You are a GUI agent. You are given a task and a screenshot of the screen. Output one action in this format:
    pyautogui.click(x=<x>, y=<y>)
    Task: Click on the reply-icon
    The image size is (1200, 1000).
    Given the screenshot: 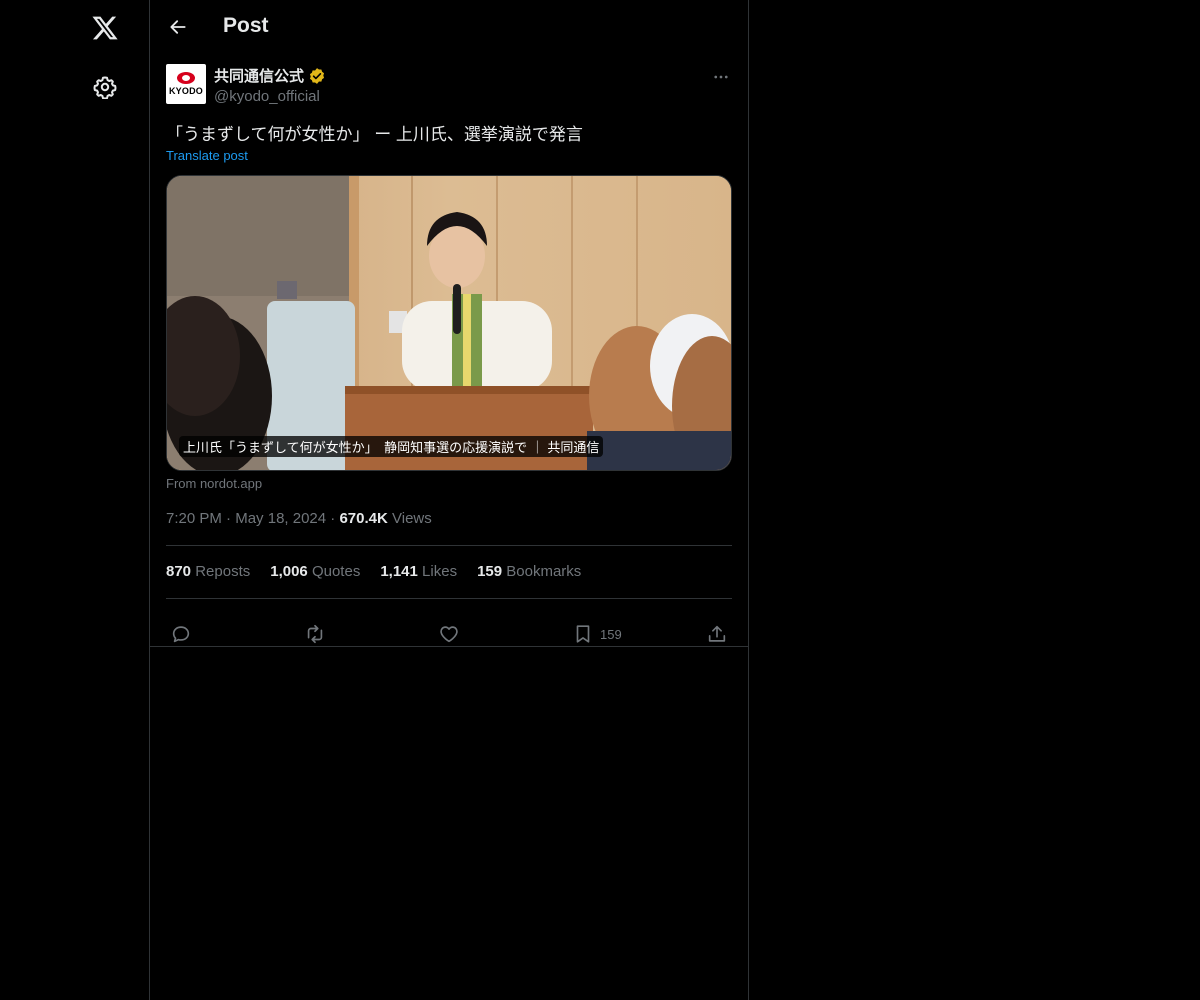 What is the action you would take?
    pyautogui.click(x=181, y=634)
    